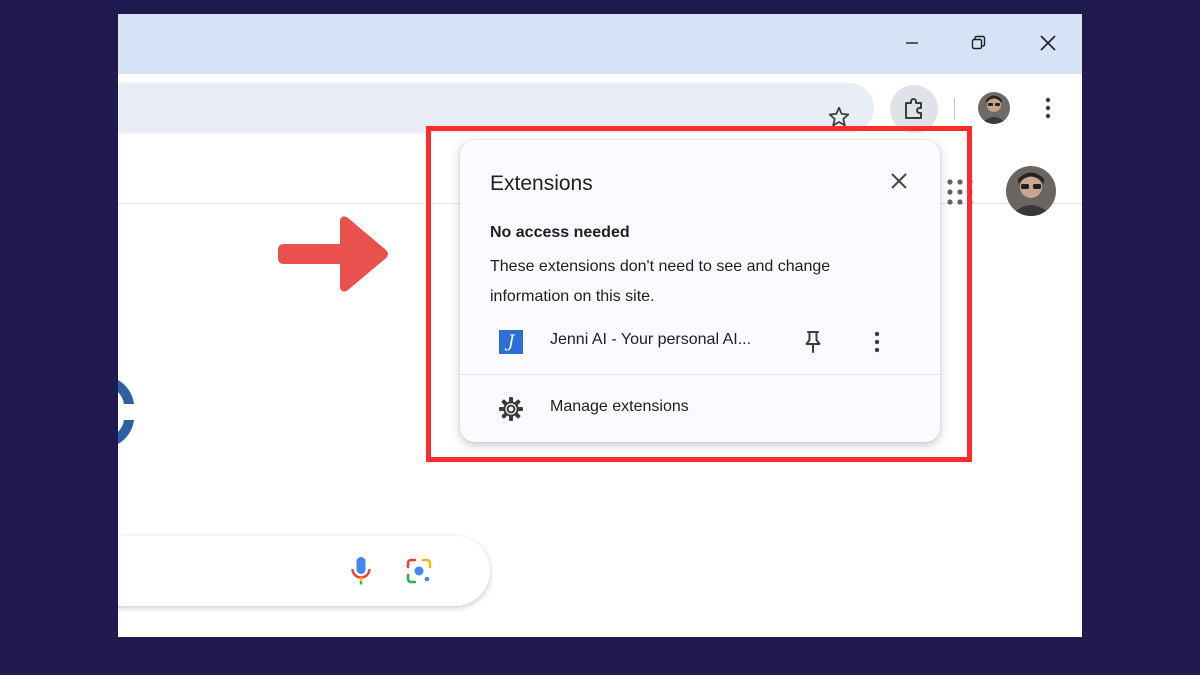 The width and height of the screenshot is (1200, 675). I want to click on google-account-avatar, so click(1031, 191).